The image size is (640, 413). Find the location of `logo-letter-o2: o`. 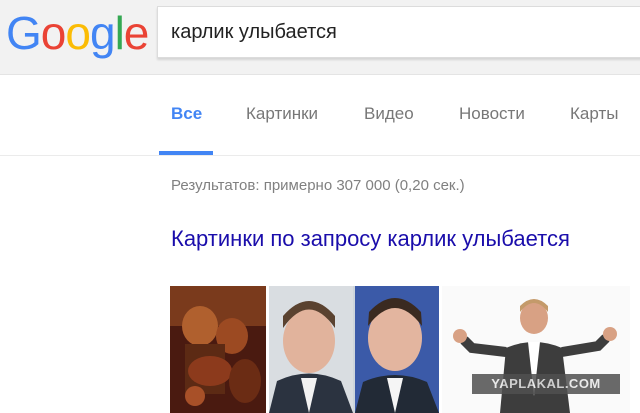

logo-letter-o2: o is located at coordinates (78, 33).